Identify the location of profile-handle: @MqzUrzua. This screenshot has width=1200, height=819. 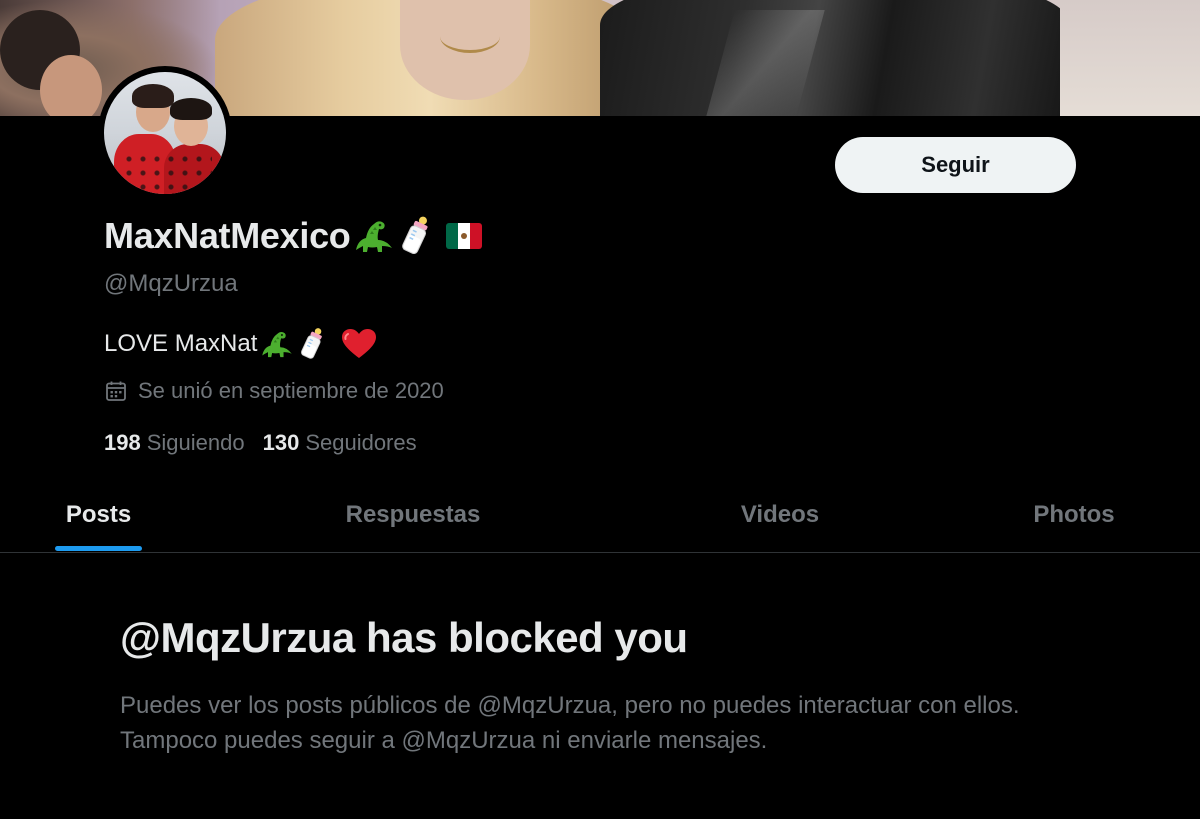
(171, 283).